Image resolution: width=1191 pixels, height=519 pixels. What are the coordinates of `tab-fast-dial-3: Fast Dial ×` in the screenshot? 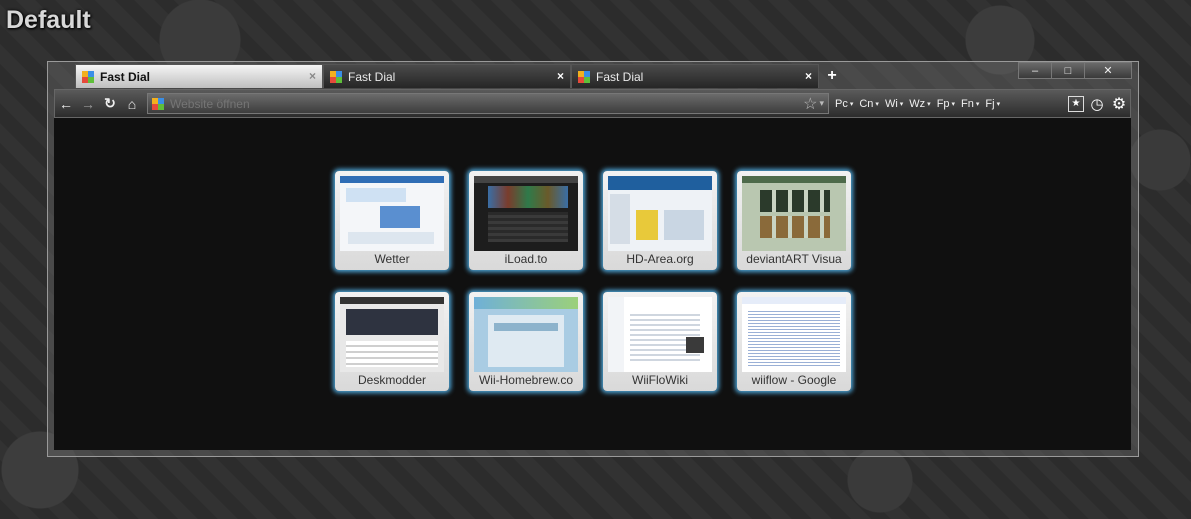 It's located at (695, 76).